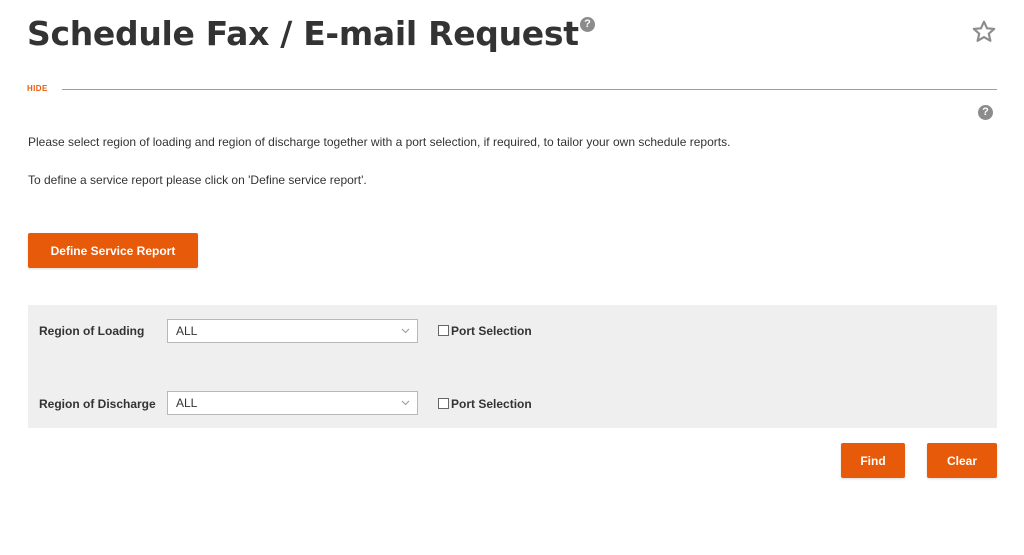 This screenshot has width=1024, height=555. What do you see at coordinates (113, 250) in the screenshot?
I see `define-service-report-button: Define Service Report` at bounding box center [113, 250].